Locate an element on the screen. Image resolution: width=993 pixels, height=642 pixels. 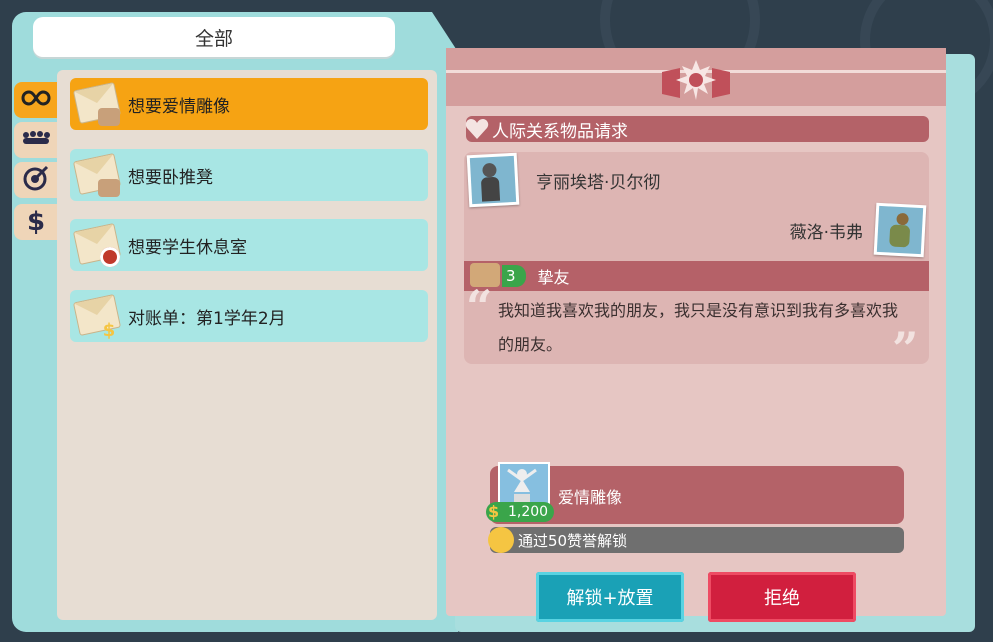
seal-emblem-icon is located at coordinates (696, 80).